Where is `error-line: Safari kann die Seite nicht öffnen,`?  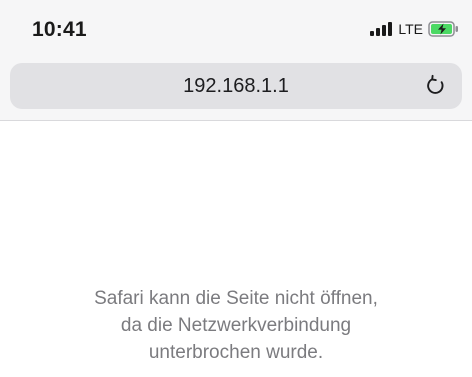
error-line: Safari kann die Seite nicht öffnen, is located at coordinates (236, 298).